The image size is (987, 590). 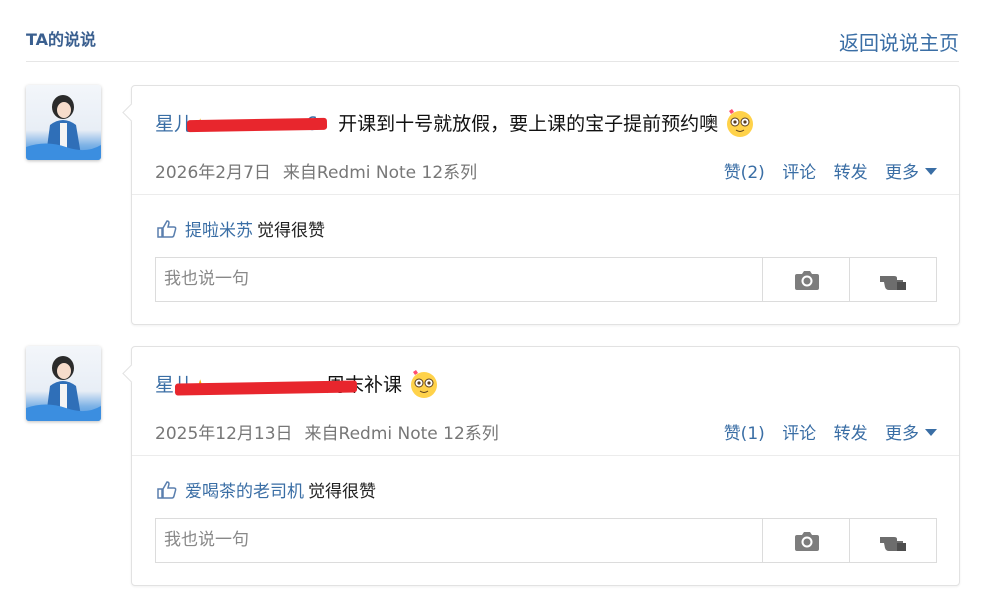 I want to click on post-meta: 2025年12月13日 来自Redmi Note 12系列, so click(x=327, y=431).